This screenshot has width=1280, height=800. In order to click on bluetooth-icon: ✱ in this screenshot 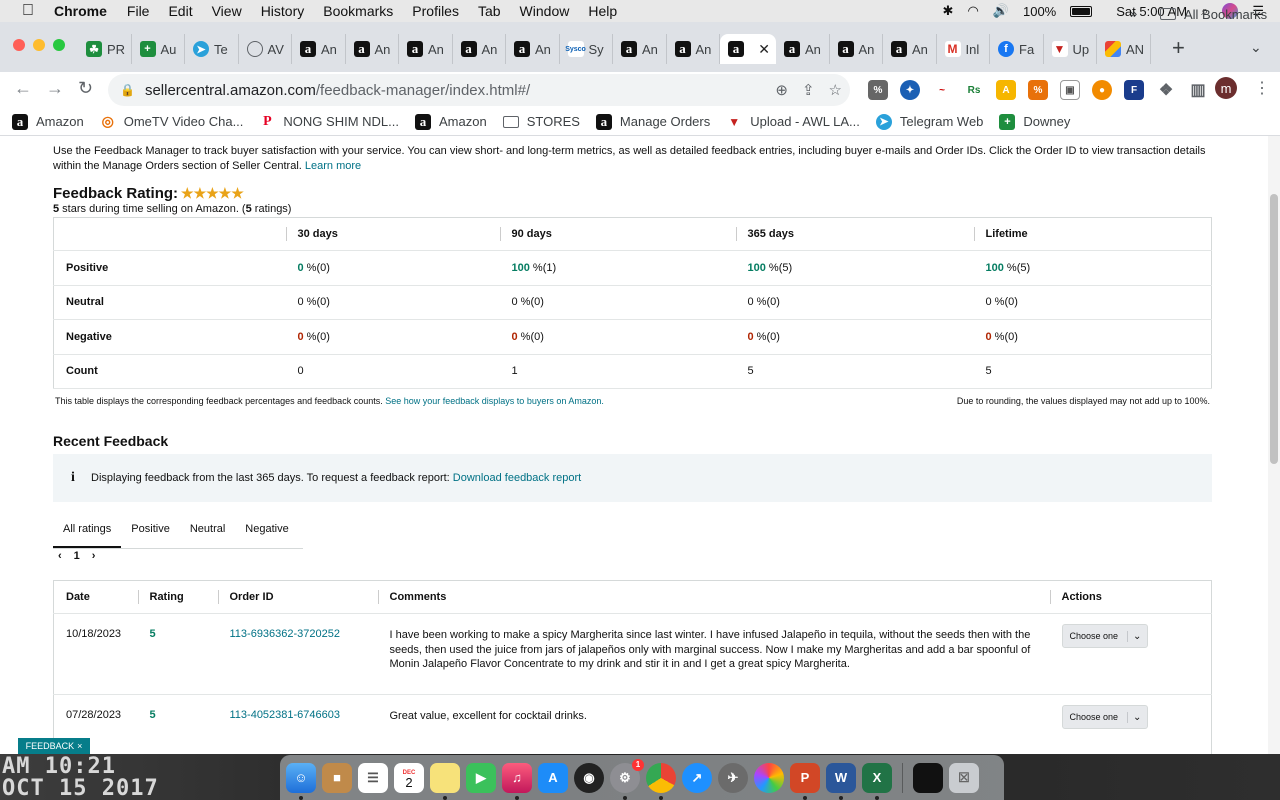, I will do `click(948, 11)`.